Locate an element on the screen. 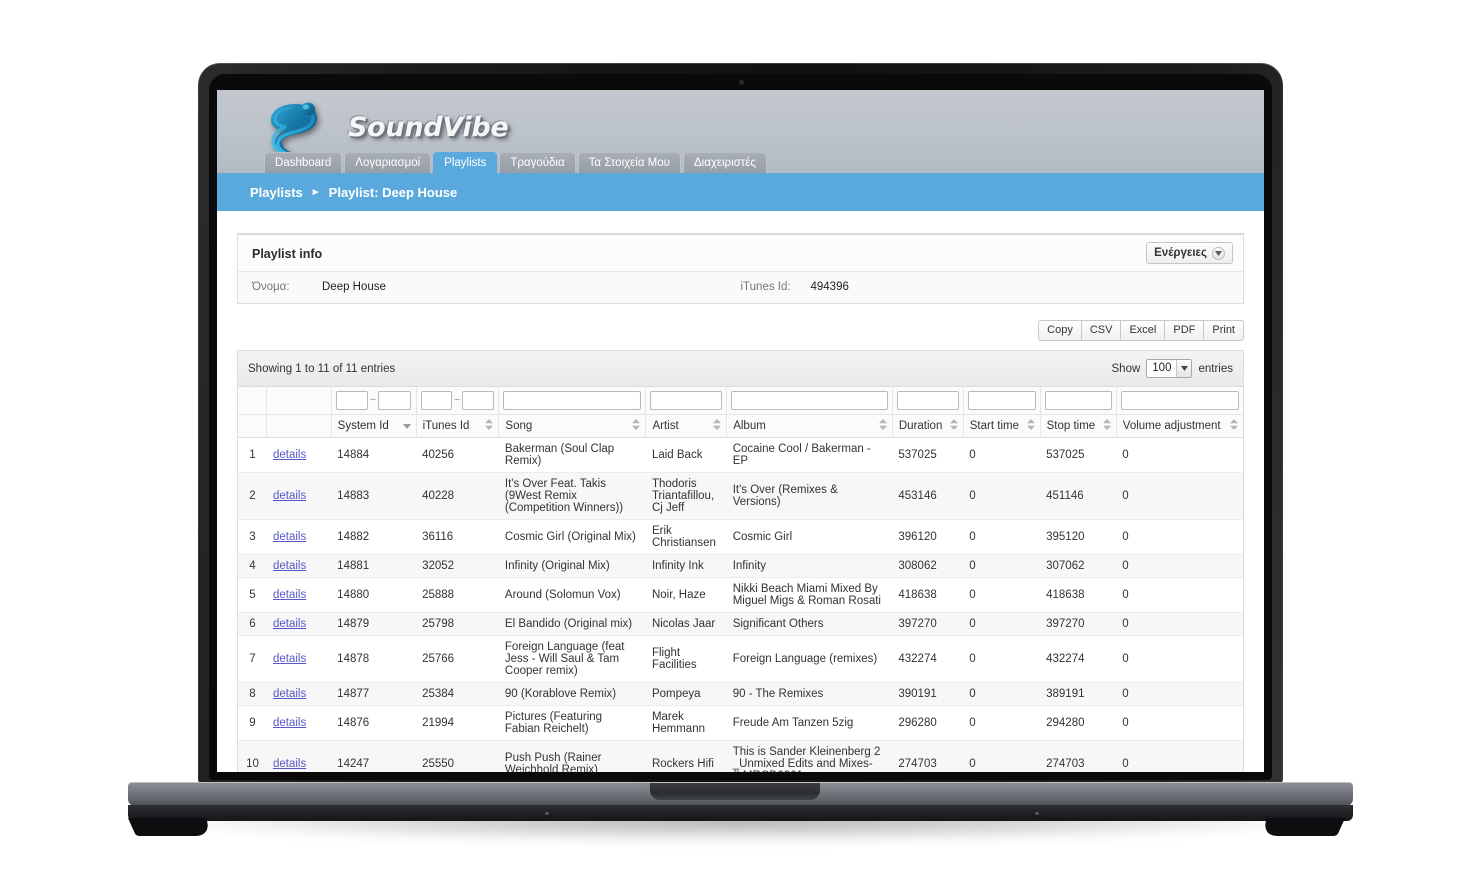  filter-cell-duration is located at coordinates (928, 401).